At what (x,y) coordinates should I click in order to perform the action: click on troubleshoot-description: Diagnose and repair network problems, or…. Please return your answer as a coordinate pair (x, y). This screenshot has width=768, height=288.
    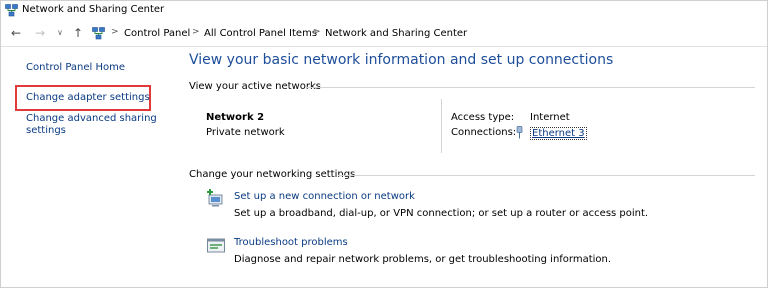
    Looking at the image, I should click on (423, 259).